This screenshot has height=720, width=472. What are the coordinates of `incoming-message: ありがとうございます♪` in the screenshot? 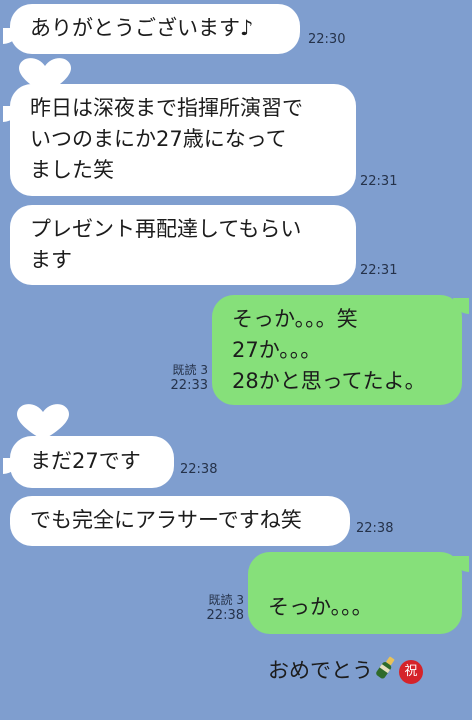 It's located at (155, 29).